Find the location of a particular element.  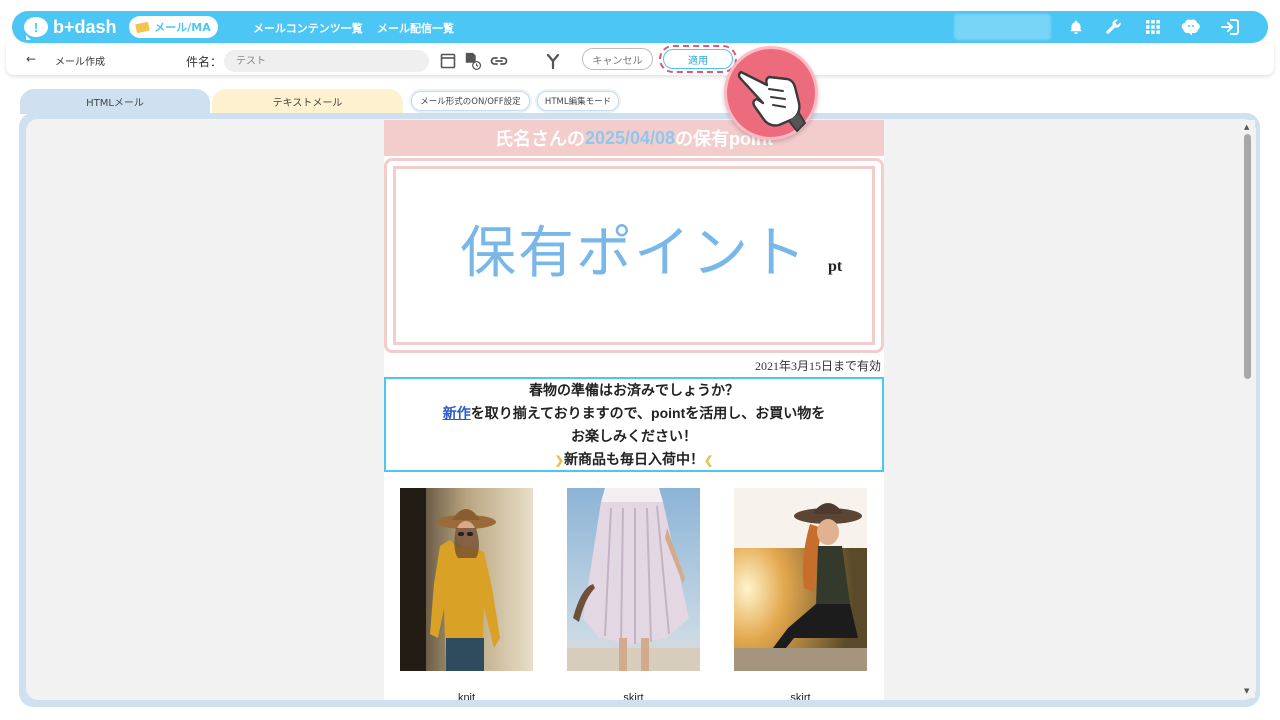

point-expiry-text: 2021年3月15日まで有効 is located at coordinates (817, 366).